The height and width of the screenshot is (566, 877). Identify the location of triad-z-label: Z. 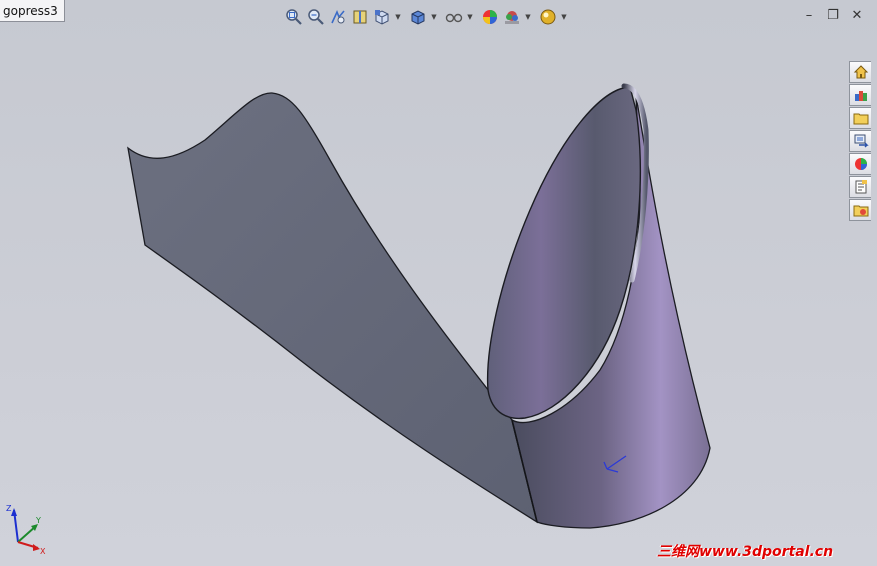
(9, 508).